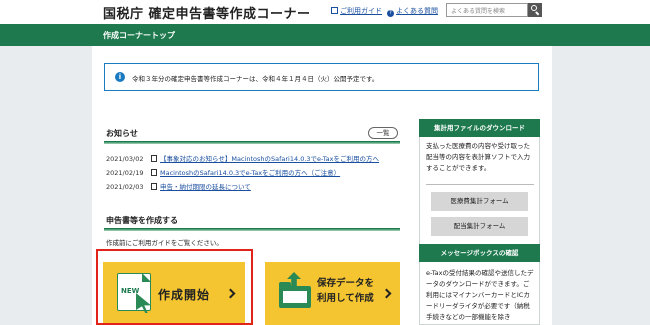 This screenshot has height=325, width=650. I want to click on guide-link: ご利用ガイド, so click(356, 11).